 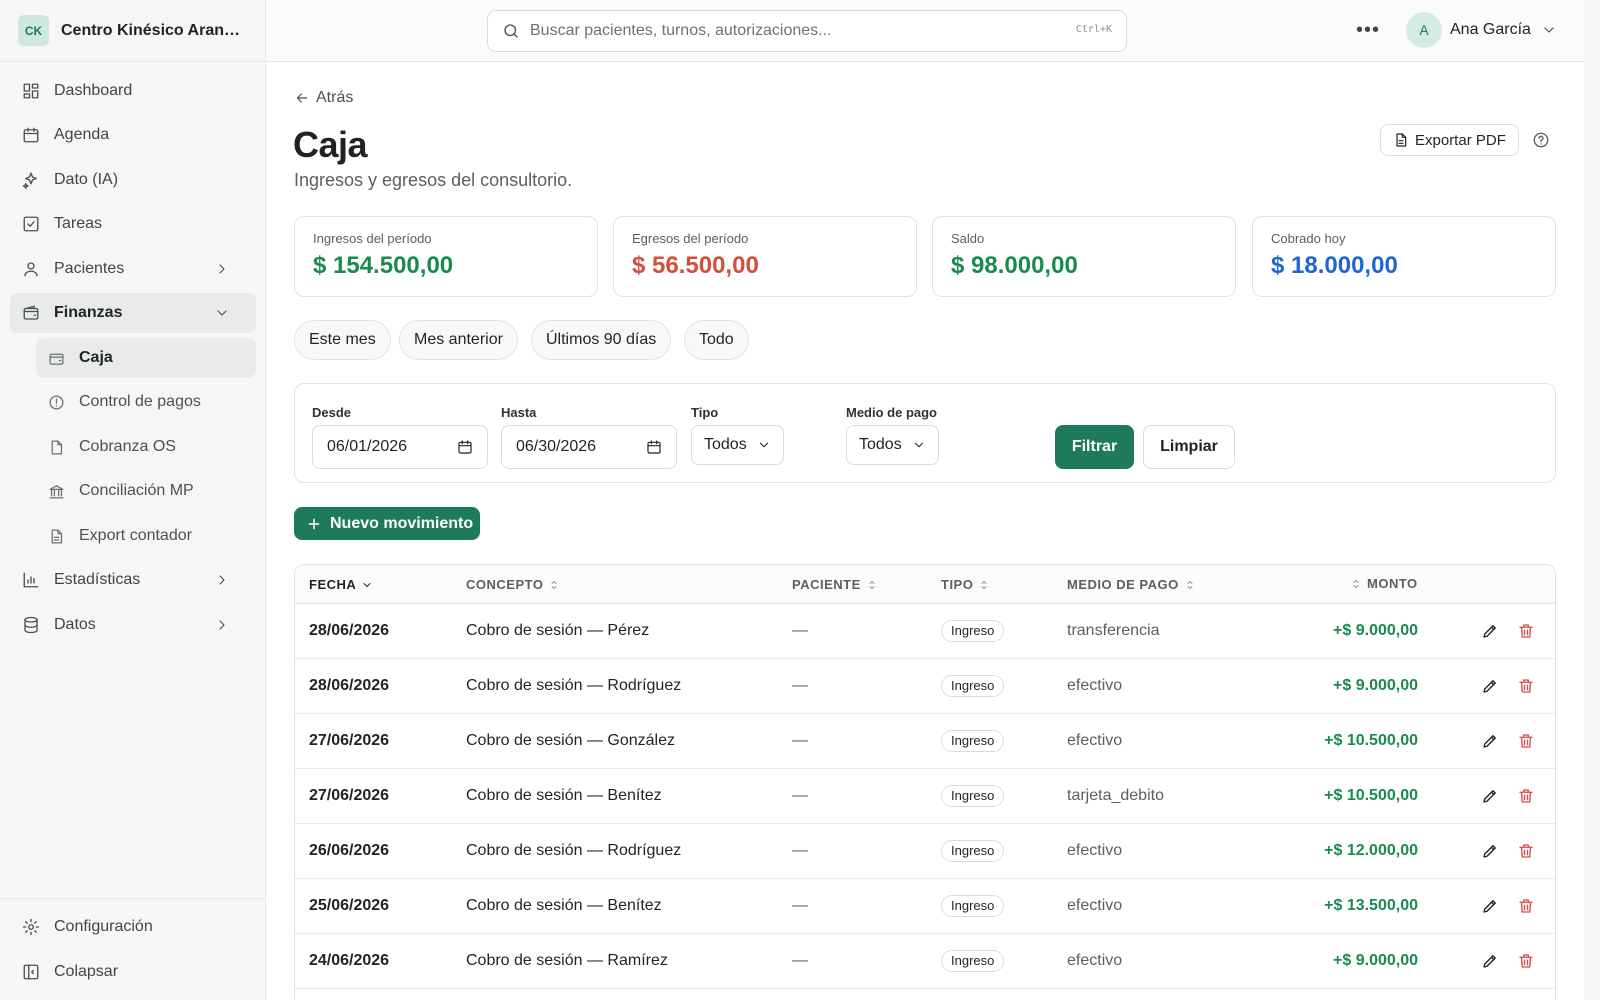 What do you see at coordinates (133, 580) in the screenshot?
I see `sidebar-item-estadisticas: Estadísticas` at bounding box center [133, 580].